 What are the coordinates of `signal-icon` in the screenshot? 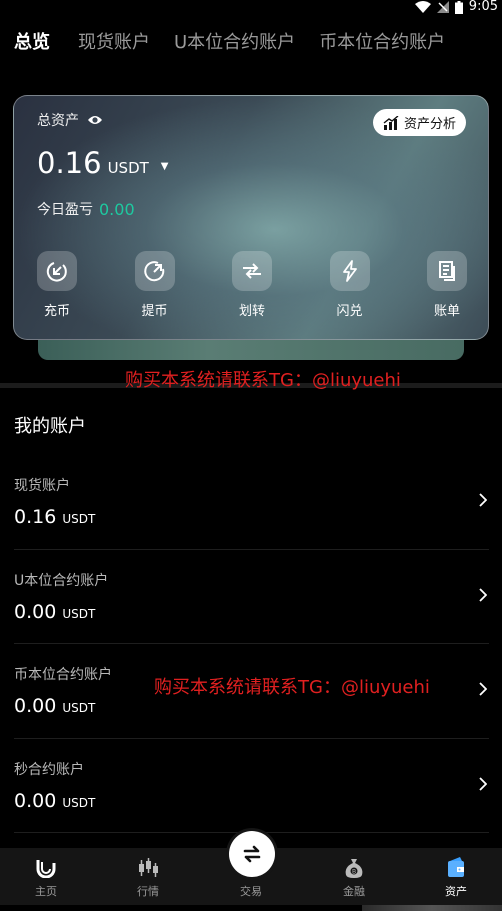 It's located at (442, 7).